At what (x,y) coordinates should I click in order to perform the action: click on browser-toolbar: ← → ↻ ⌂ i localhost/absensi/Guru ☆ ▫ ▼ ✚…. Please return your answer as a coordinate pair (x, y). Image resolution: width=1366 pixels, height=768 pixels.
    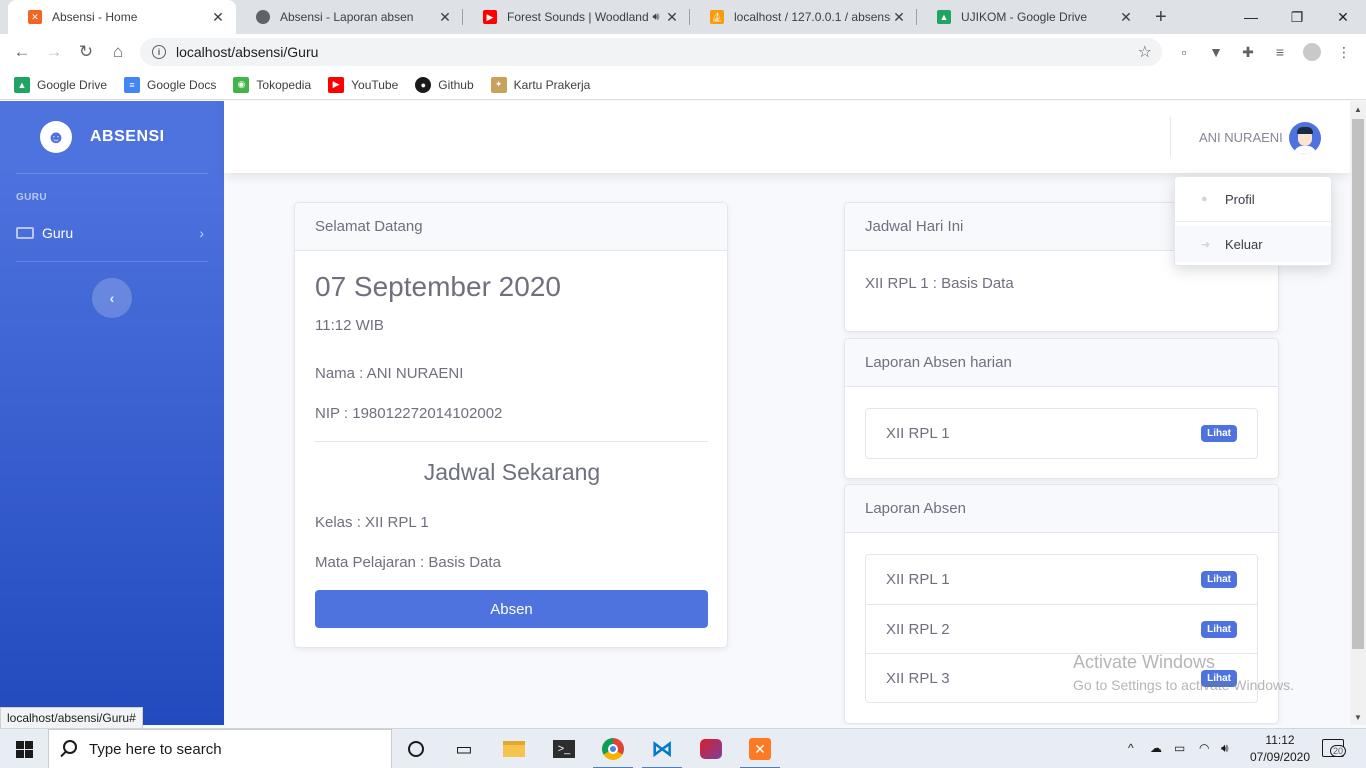
    Looking at the image, I should click on (683, 52).